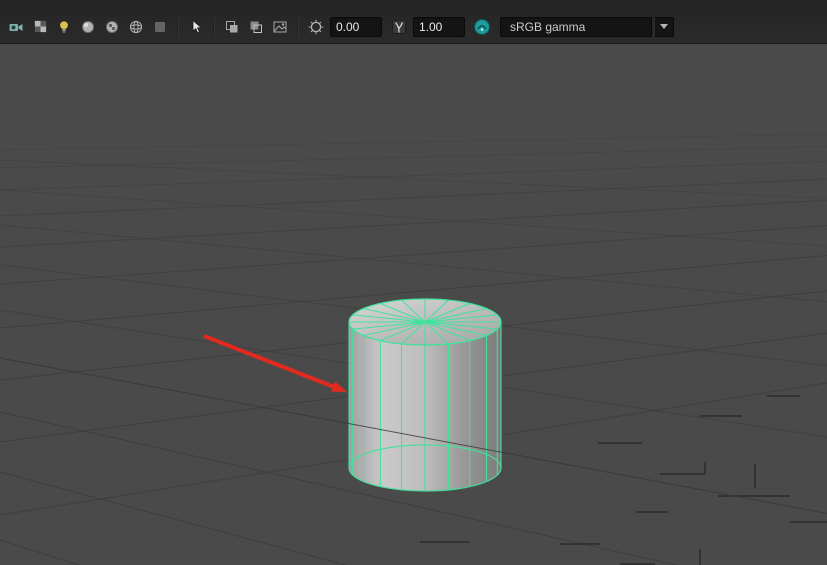 This screenshot has width=827, height=565. I want to click on viewport-toolbar: sRGB gamma, so click(413, 22).